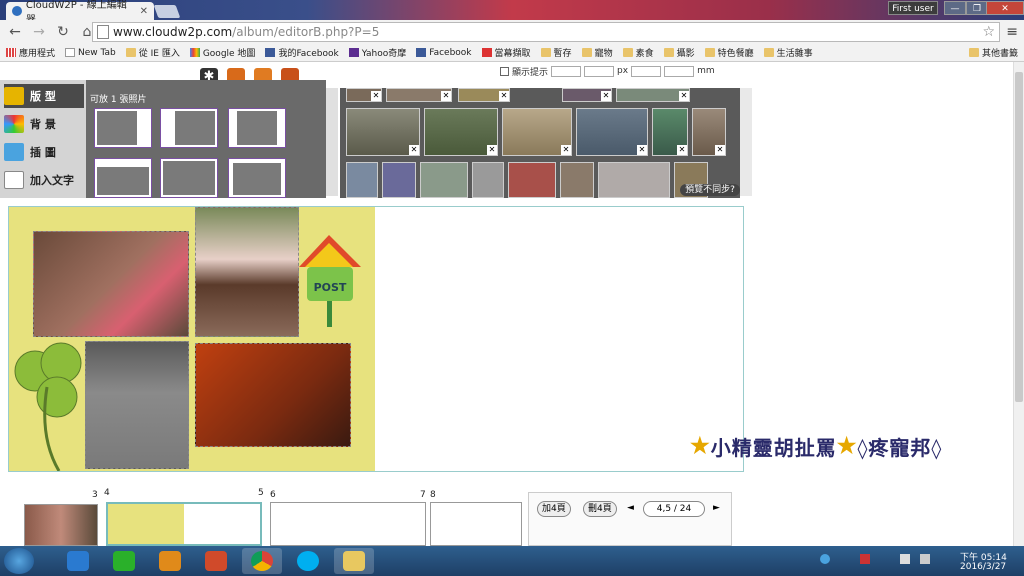 This screenshot has height=576, width=1024. What do you see at coordinates (504, 71) in the screenshot?
I see `show-tips-checkbox` at bounding box center [504, 71].